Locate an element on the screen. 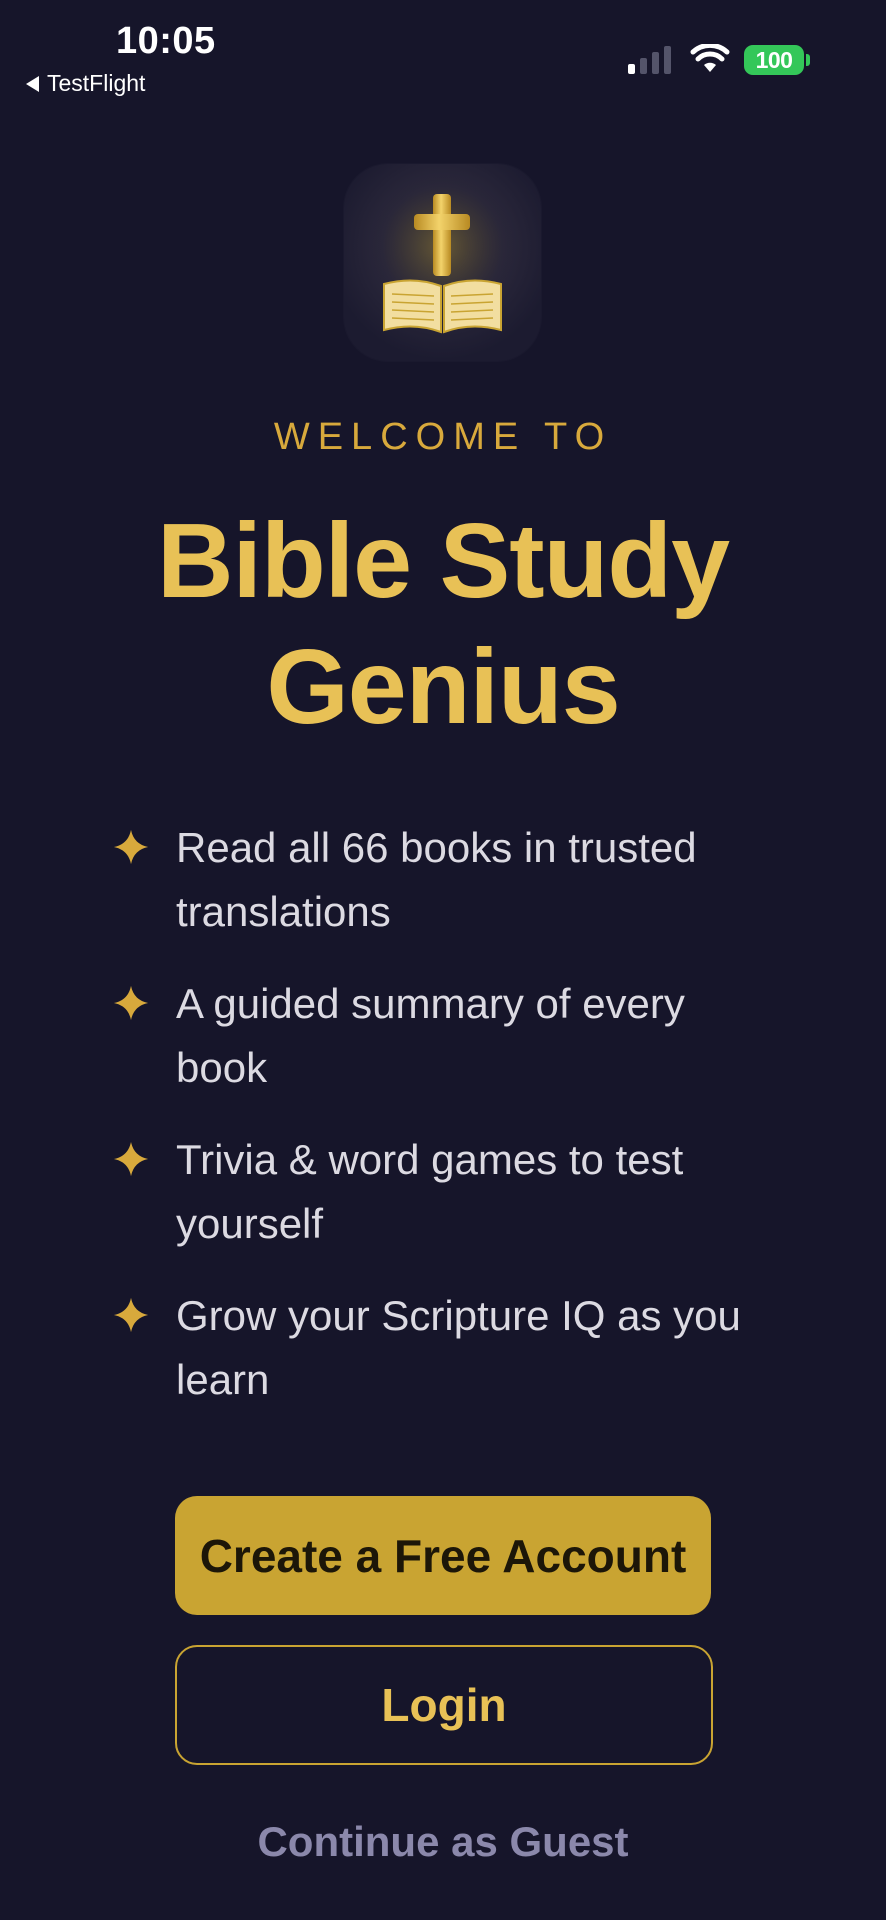 This screenshot has width=886, height=1920. back-arrow-icon is located at coordinates (32, 83).